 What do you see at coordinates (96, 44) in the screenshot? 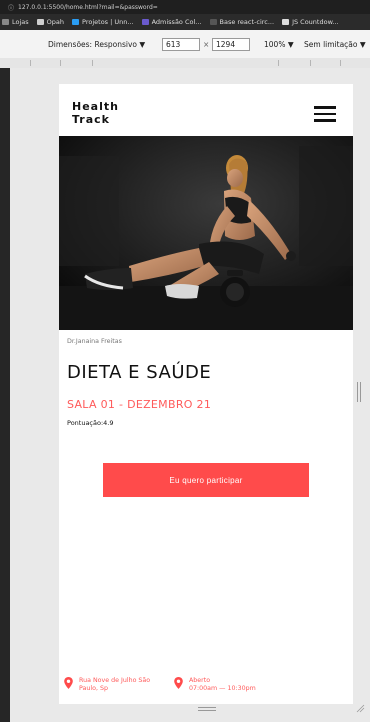
I see `dimensions-dropdown: Dimensões: Responsivo ▼` at bounding box center [96, 44].